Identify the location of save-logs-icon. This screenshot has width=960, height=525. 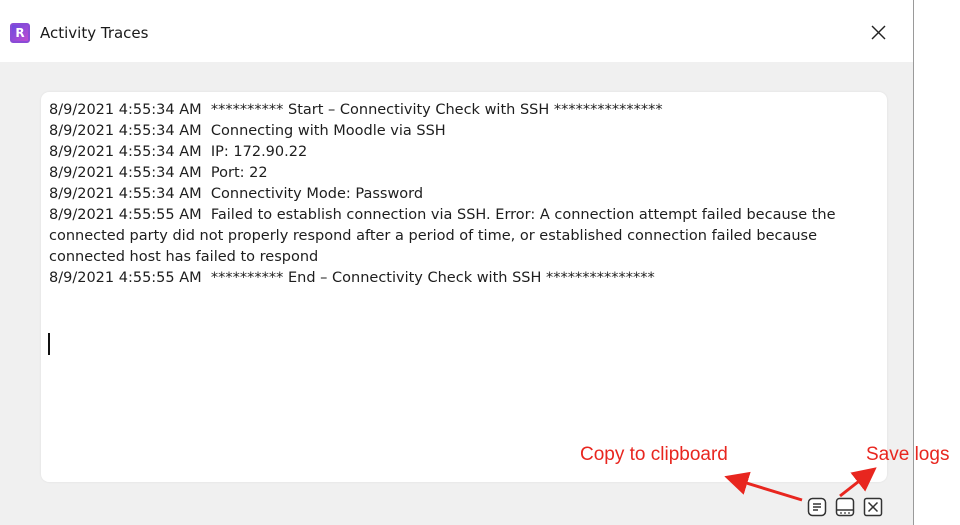
(845, 507).